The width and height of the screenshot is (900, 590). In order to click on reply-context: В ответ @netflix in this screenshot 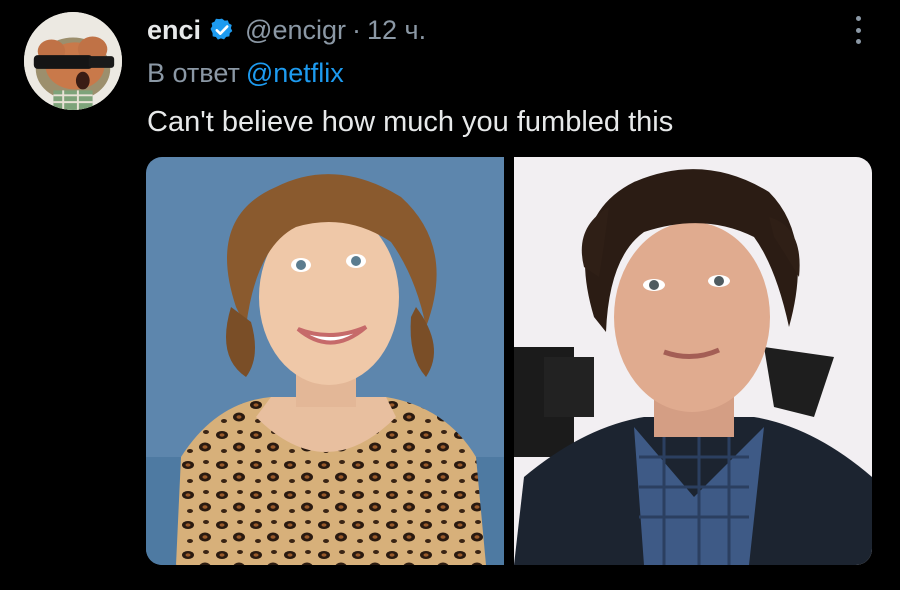, I will do `click(245, 73)`.